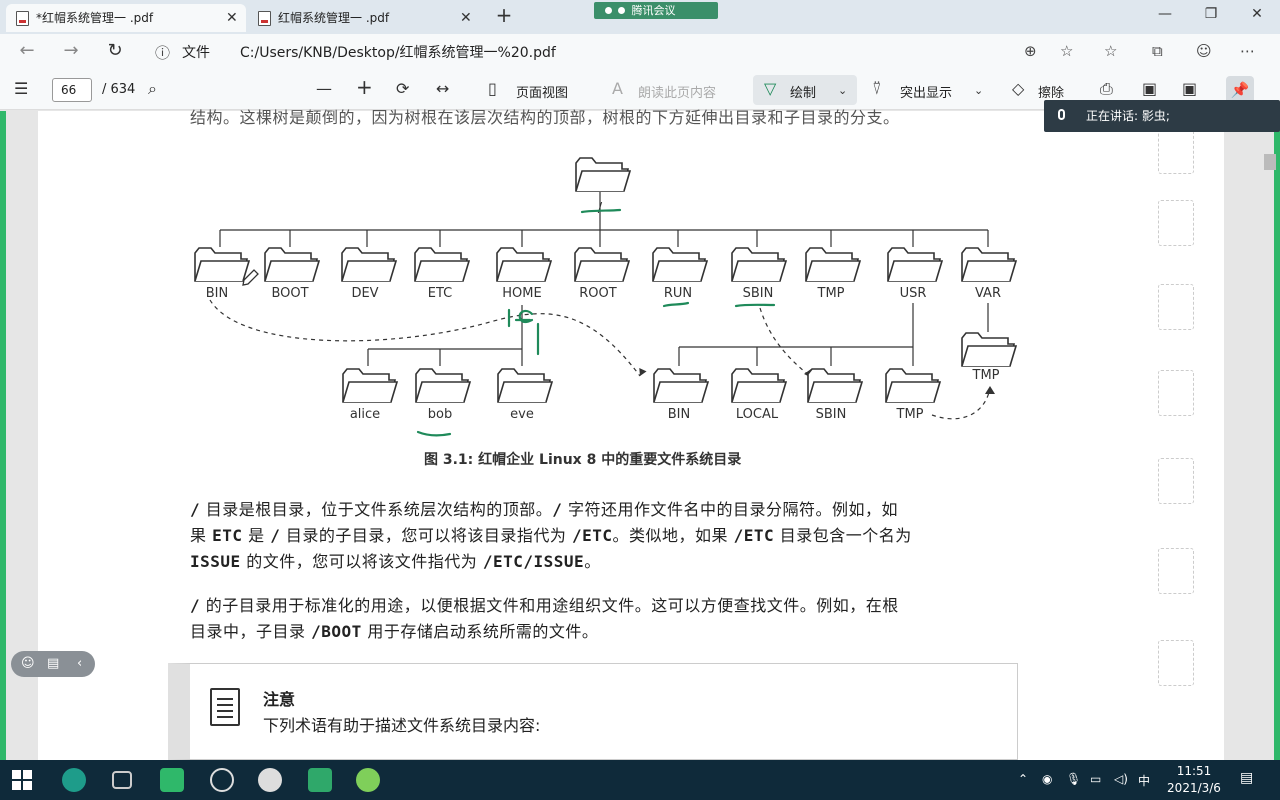  Describe the element at coordinates (989, 349) in the screenshot. I see `var-tmp-folder-icon` at that location.